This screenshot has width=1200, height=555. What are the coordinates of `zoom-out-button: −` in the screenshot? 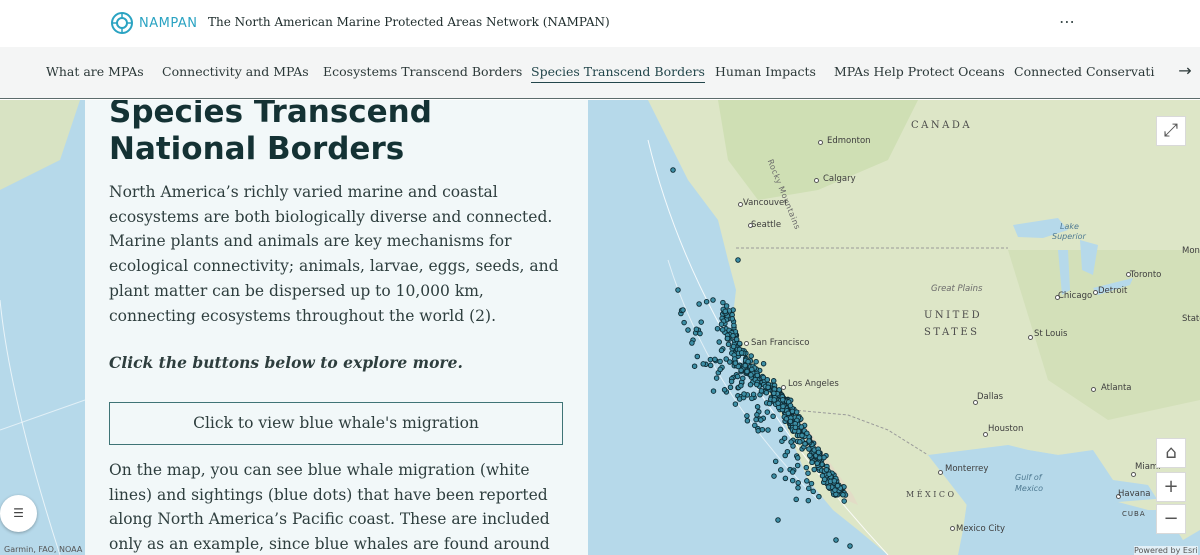 It's located at (1171, 519).